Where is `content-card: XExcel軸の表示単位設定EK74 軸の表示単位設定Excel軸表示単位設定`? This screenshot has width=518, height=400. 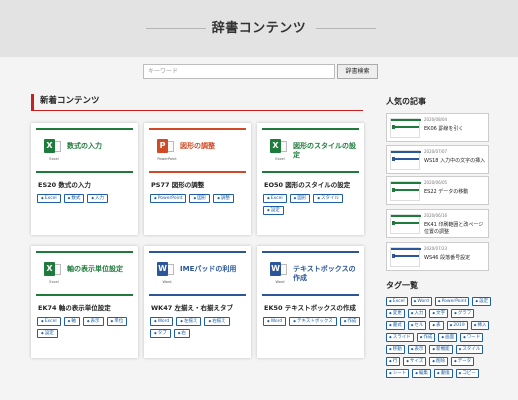
content-card: XExcel軸の表示単位設定EK74 軸の表示単位設定Excel軸表示単位設定 is located at coordinates (84, 302).